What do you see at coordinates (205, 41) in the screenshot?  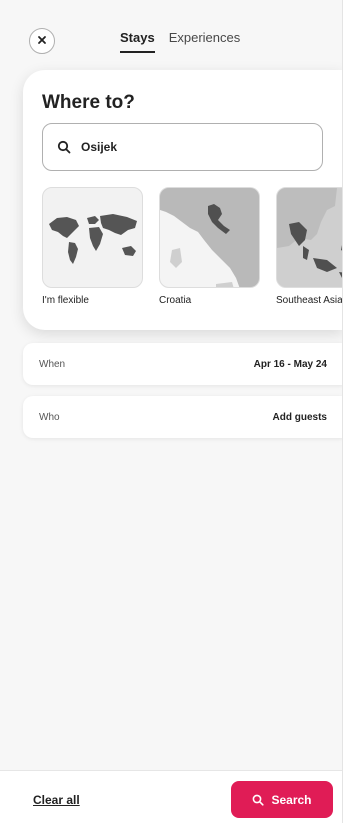 I see `tab-experiences: Experiences` at bounding box center [205, 41].